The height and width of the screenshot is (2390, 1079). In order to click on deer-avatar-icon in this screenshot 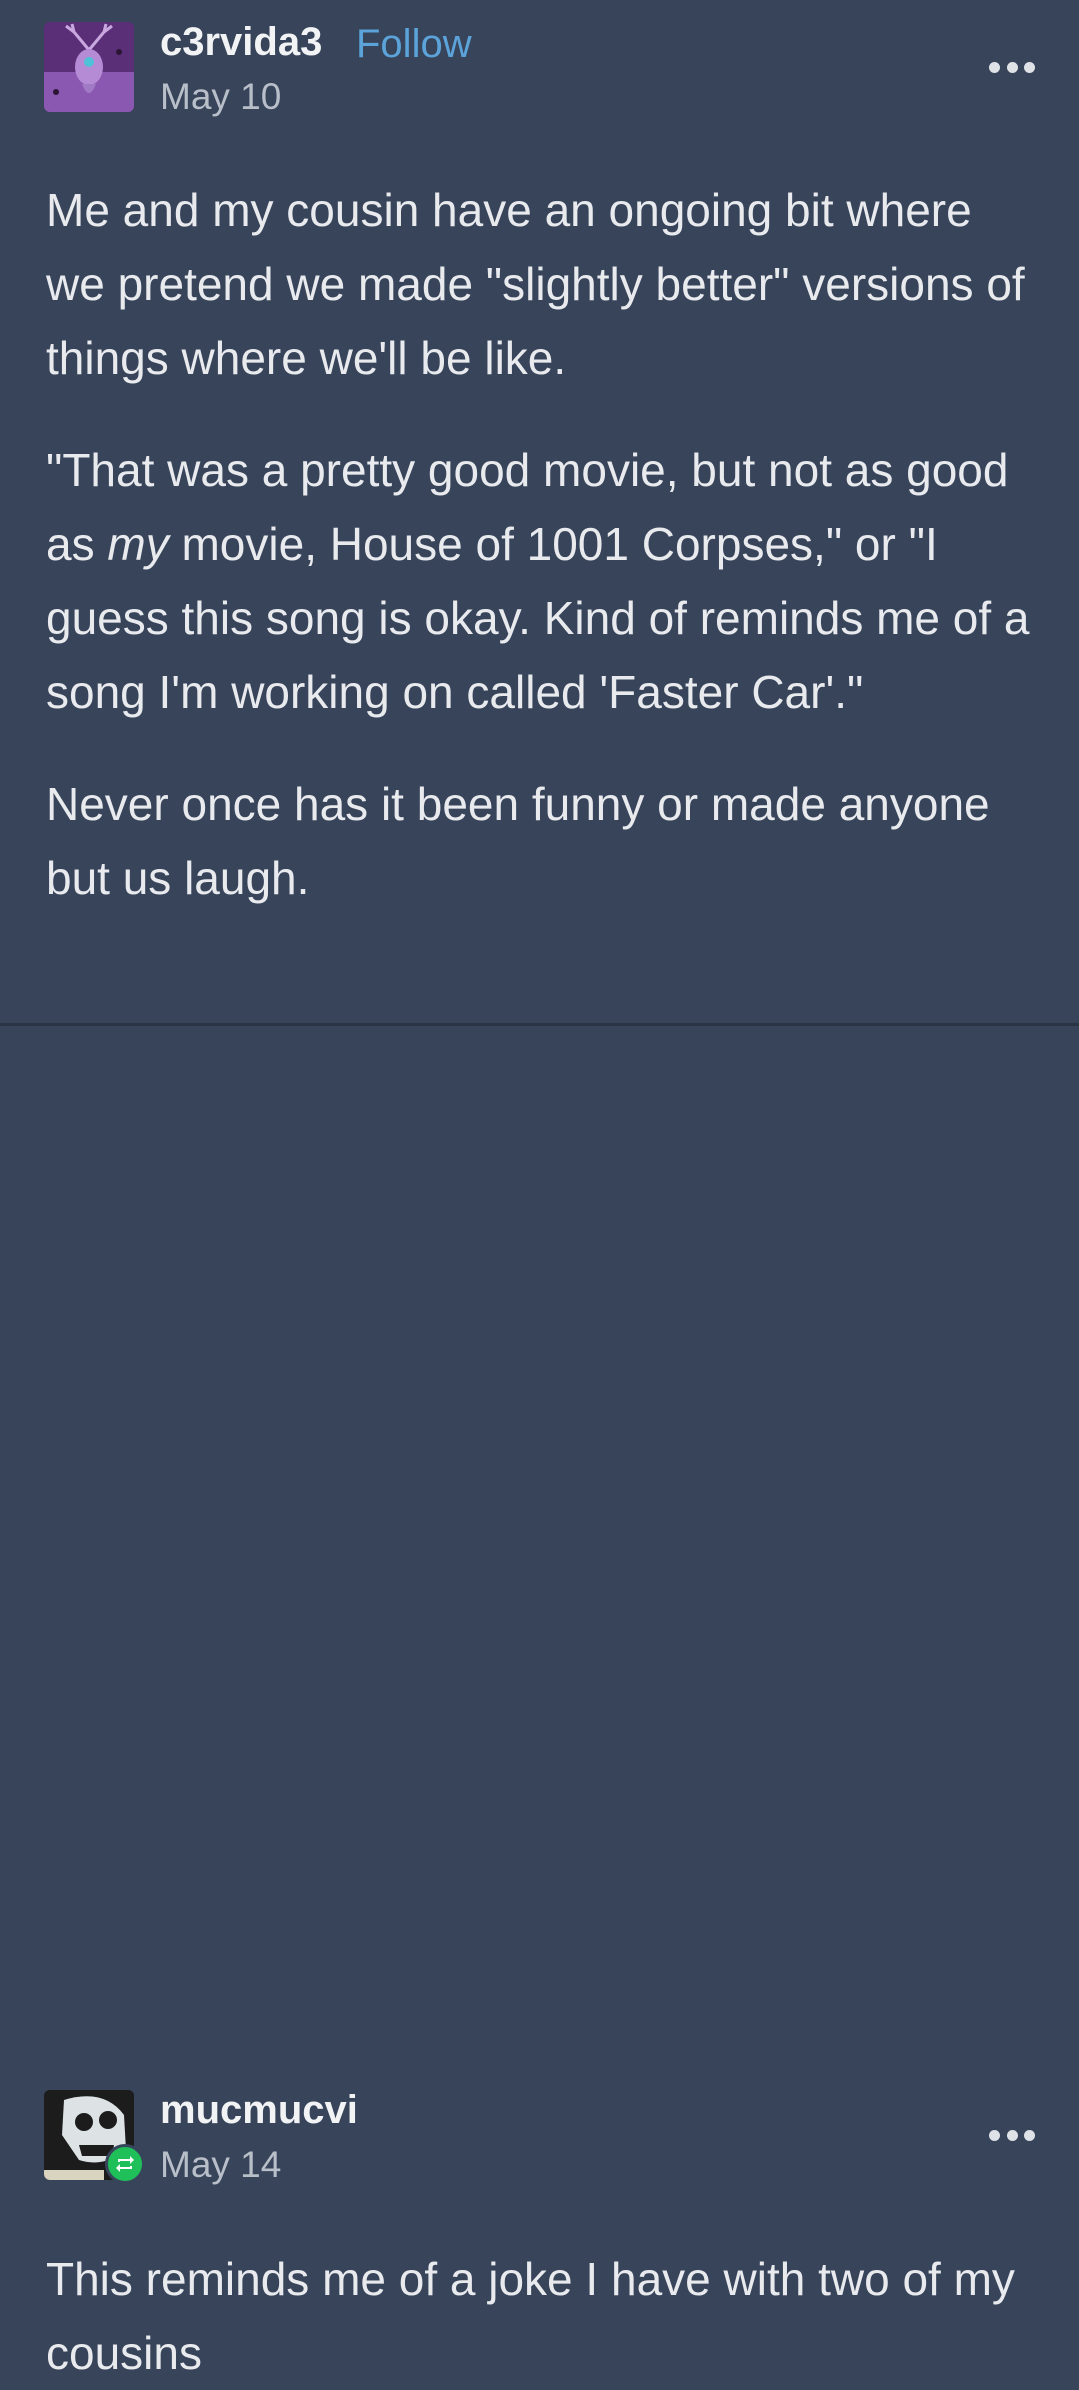, I will do `click(89, 67)`.